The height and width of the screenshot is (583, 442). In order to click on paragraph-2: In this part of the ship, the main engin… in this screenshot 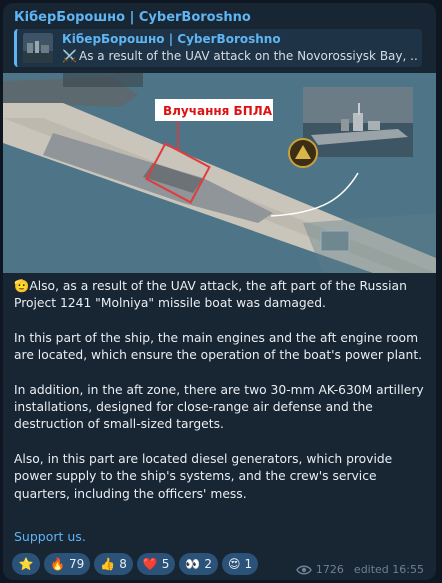, I will do `click(218, 346)`.